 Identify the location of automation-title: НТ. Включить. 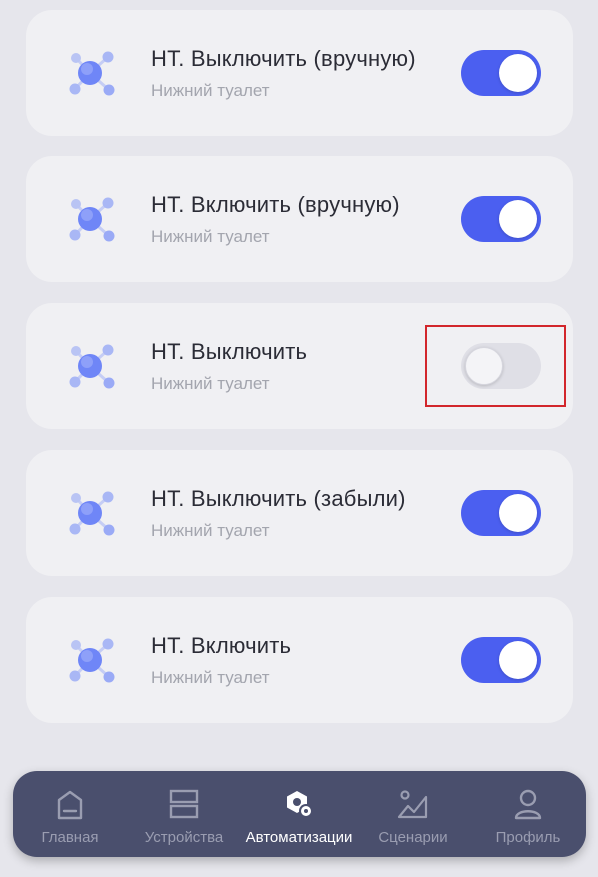
(221, 645).